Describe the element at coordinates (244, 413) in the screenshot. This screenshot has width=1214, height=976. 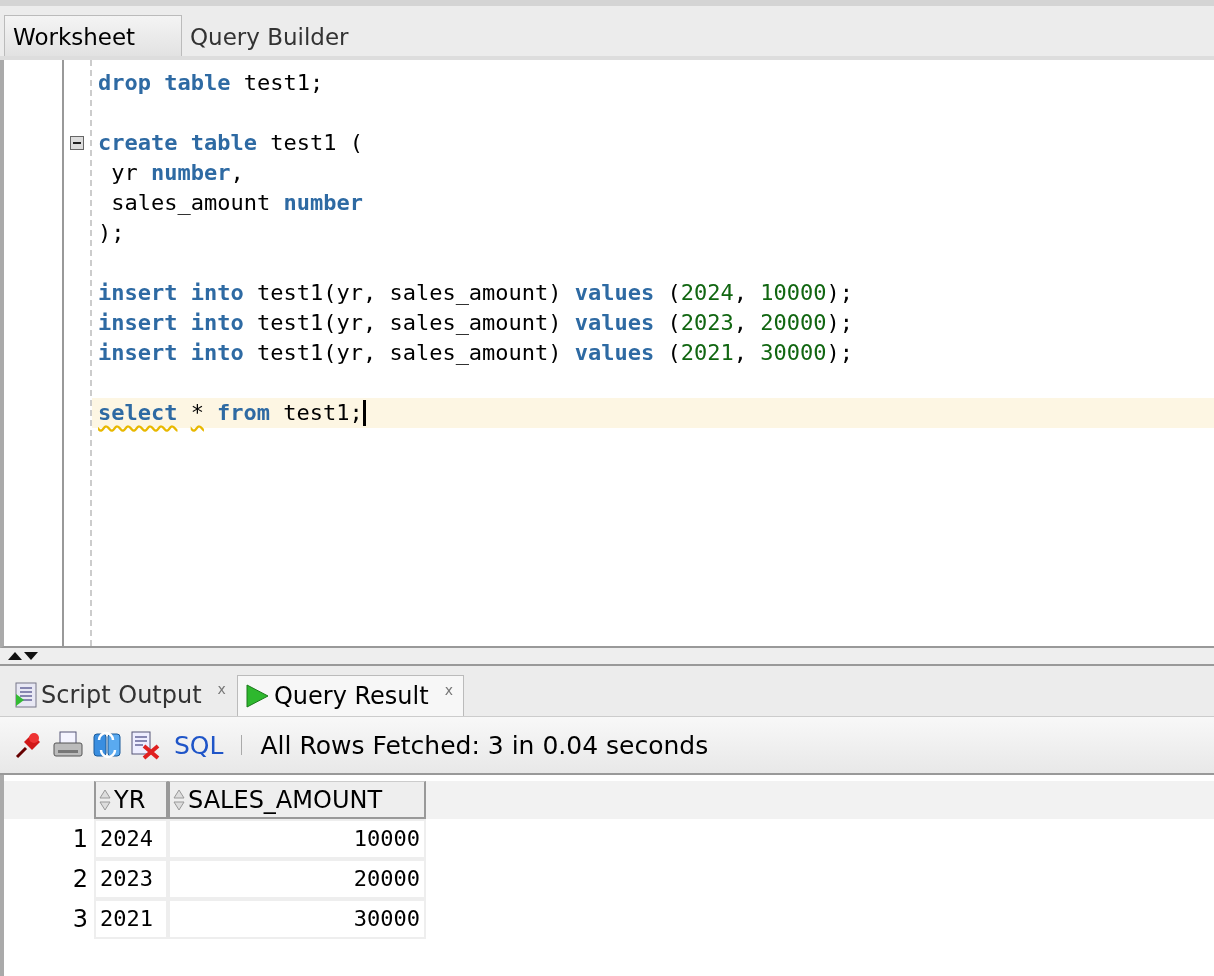
I see `code-token: from` at that location.